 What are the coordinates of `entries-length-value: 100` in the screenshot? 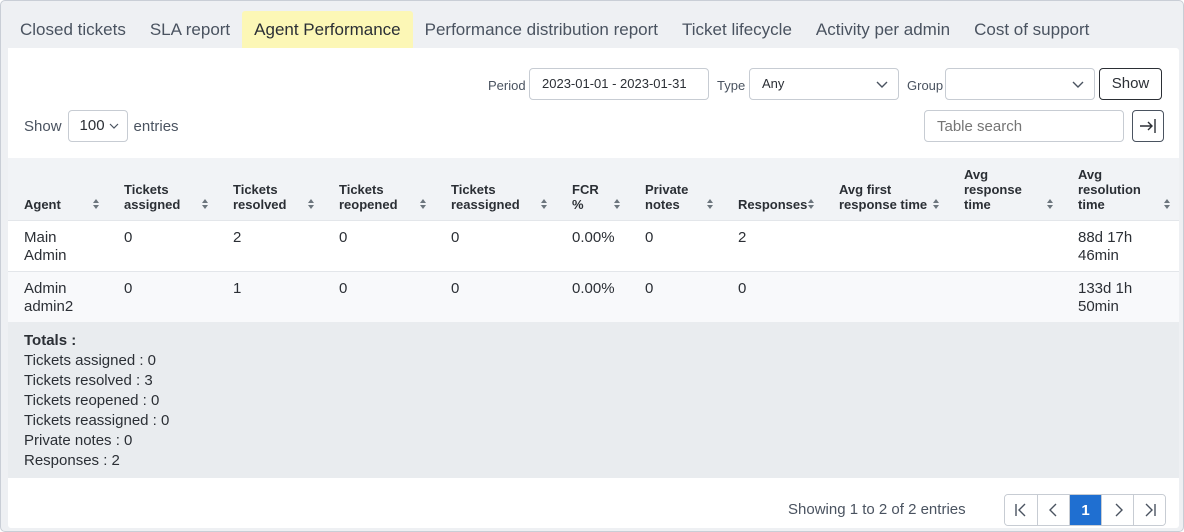 It's located at (92, 125).